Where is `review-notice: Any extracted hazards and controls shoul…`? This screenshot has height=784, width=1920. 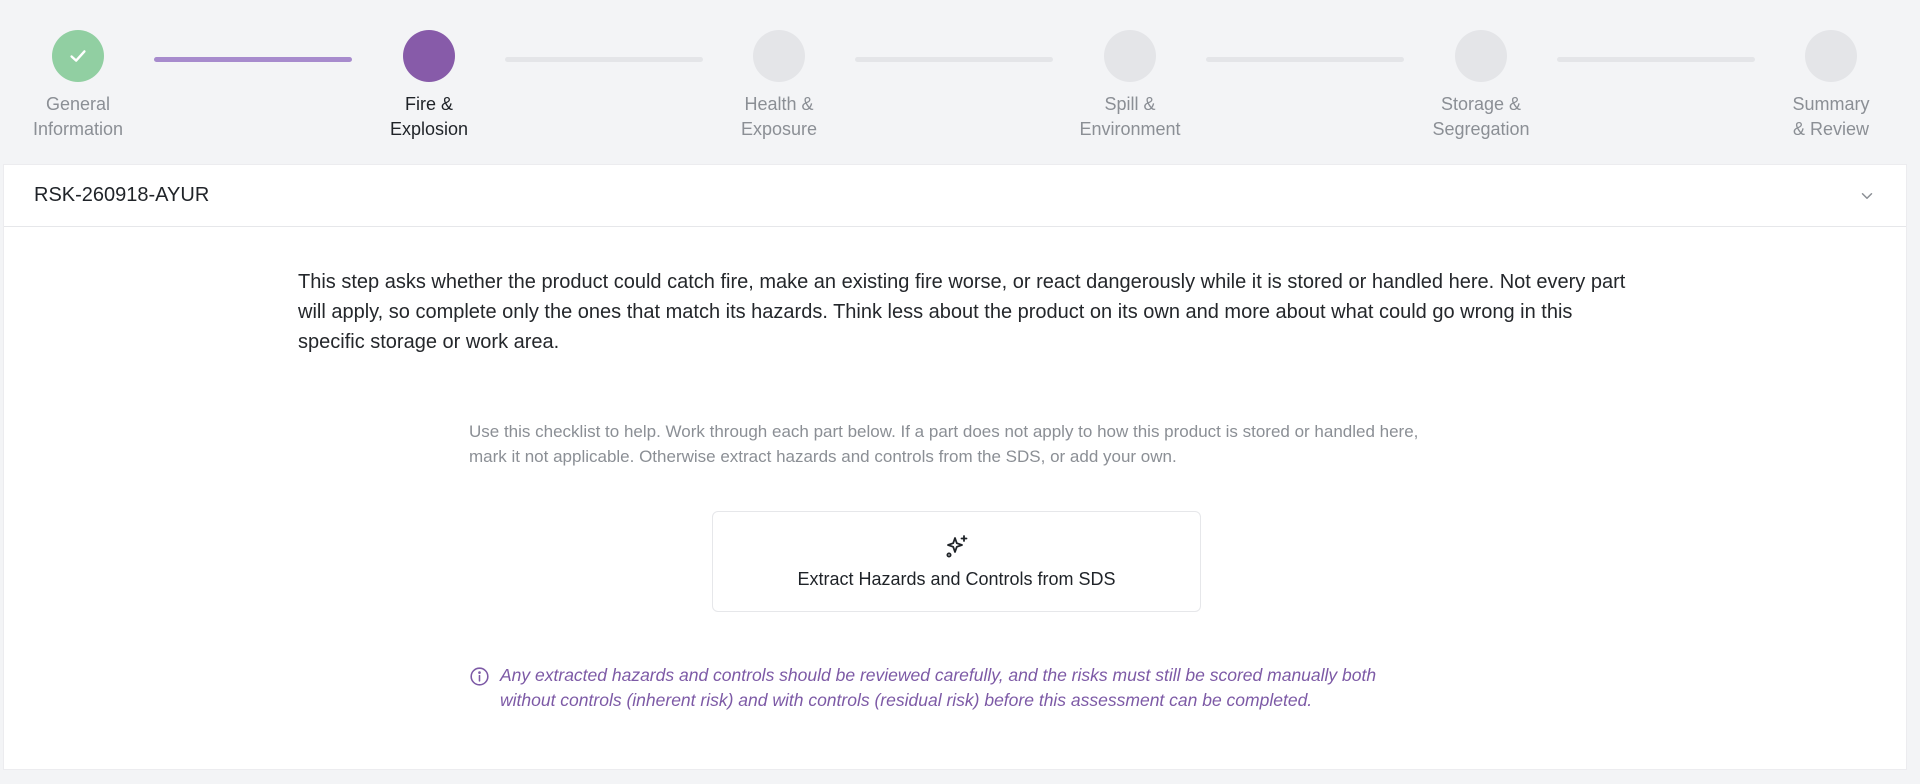 review-notice: Any extracted hazards and controls shoul… is located at coordinates (949, 688).